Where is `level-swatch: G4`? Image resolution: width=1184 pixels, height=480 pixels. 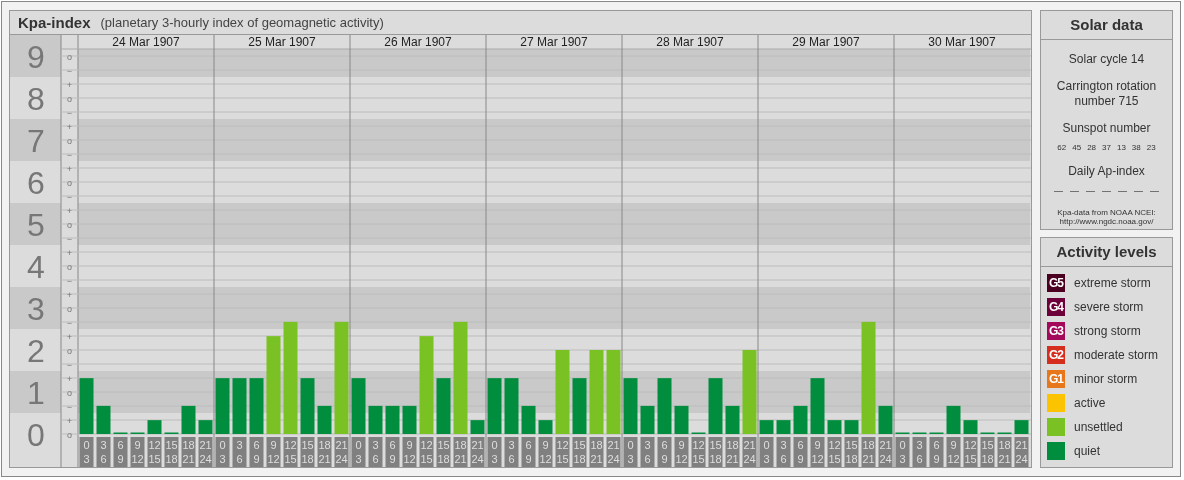
level-swatch: G4 is located at coordinates (1056, 307).